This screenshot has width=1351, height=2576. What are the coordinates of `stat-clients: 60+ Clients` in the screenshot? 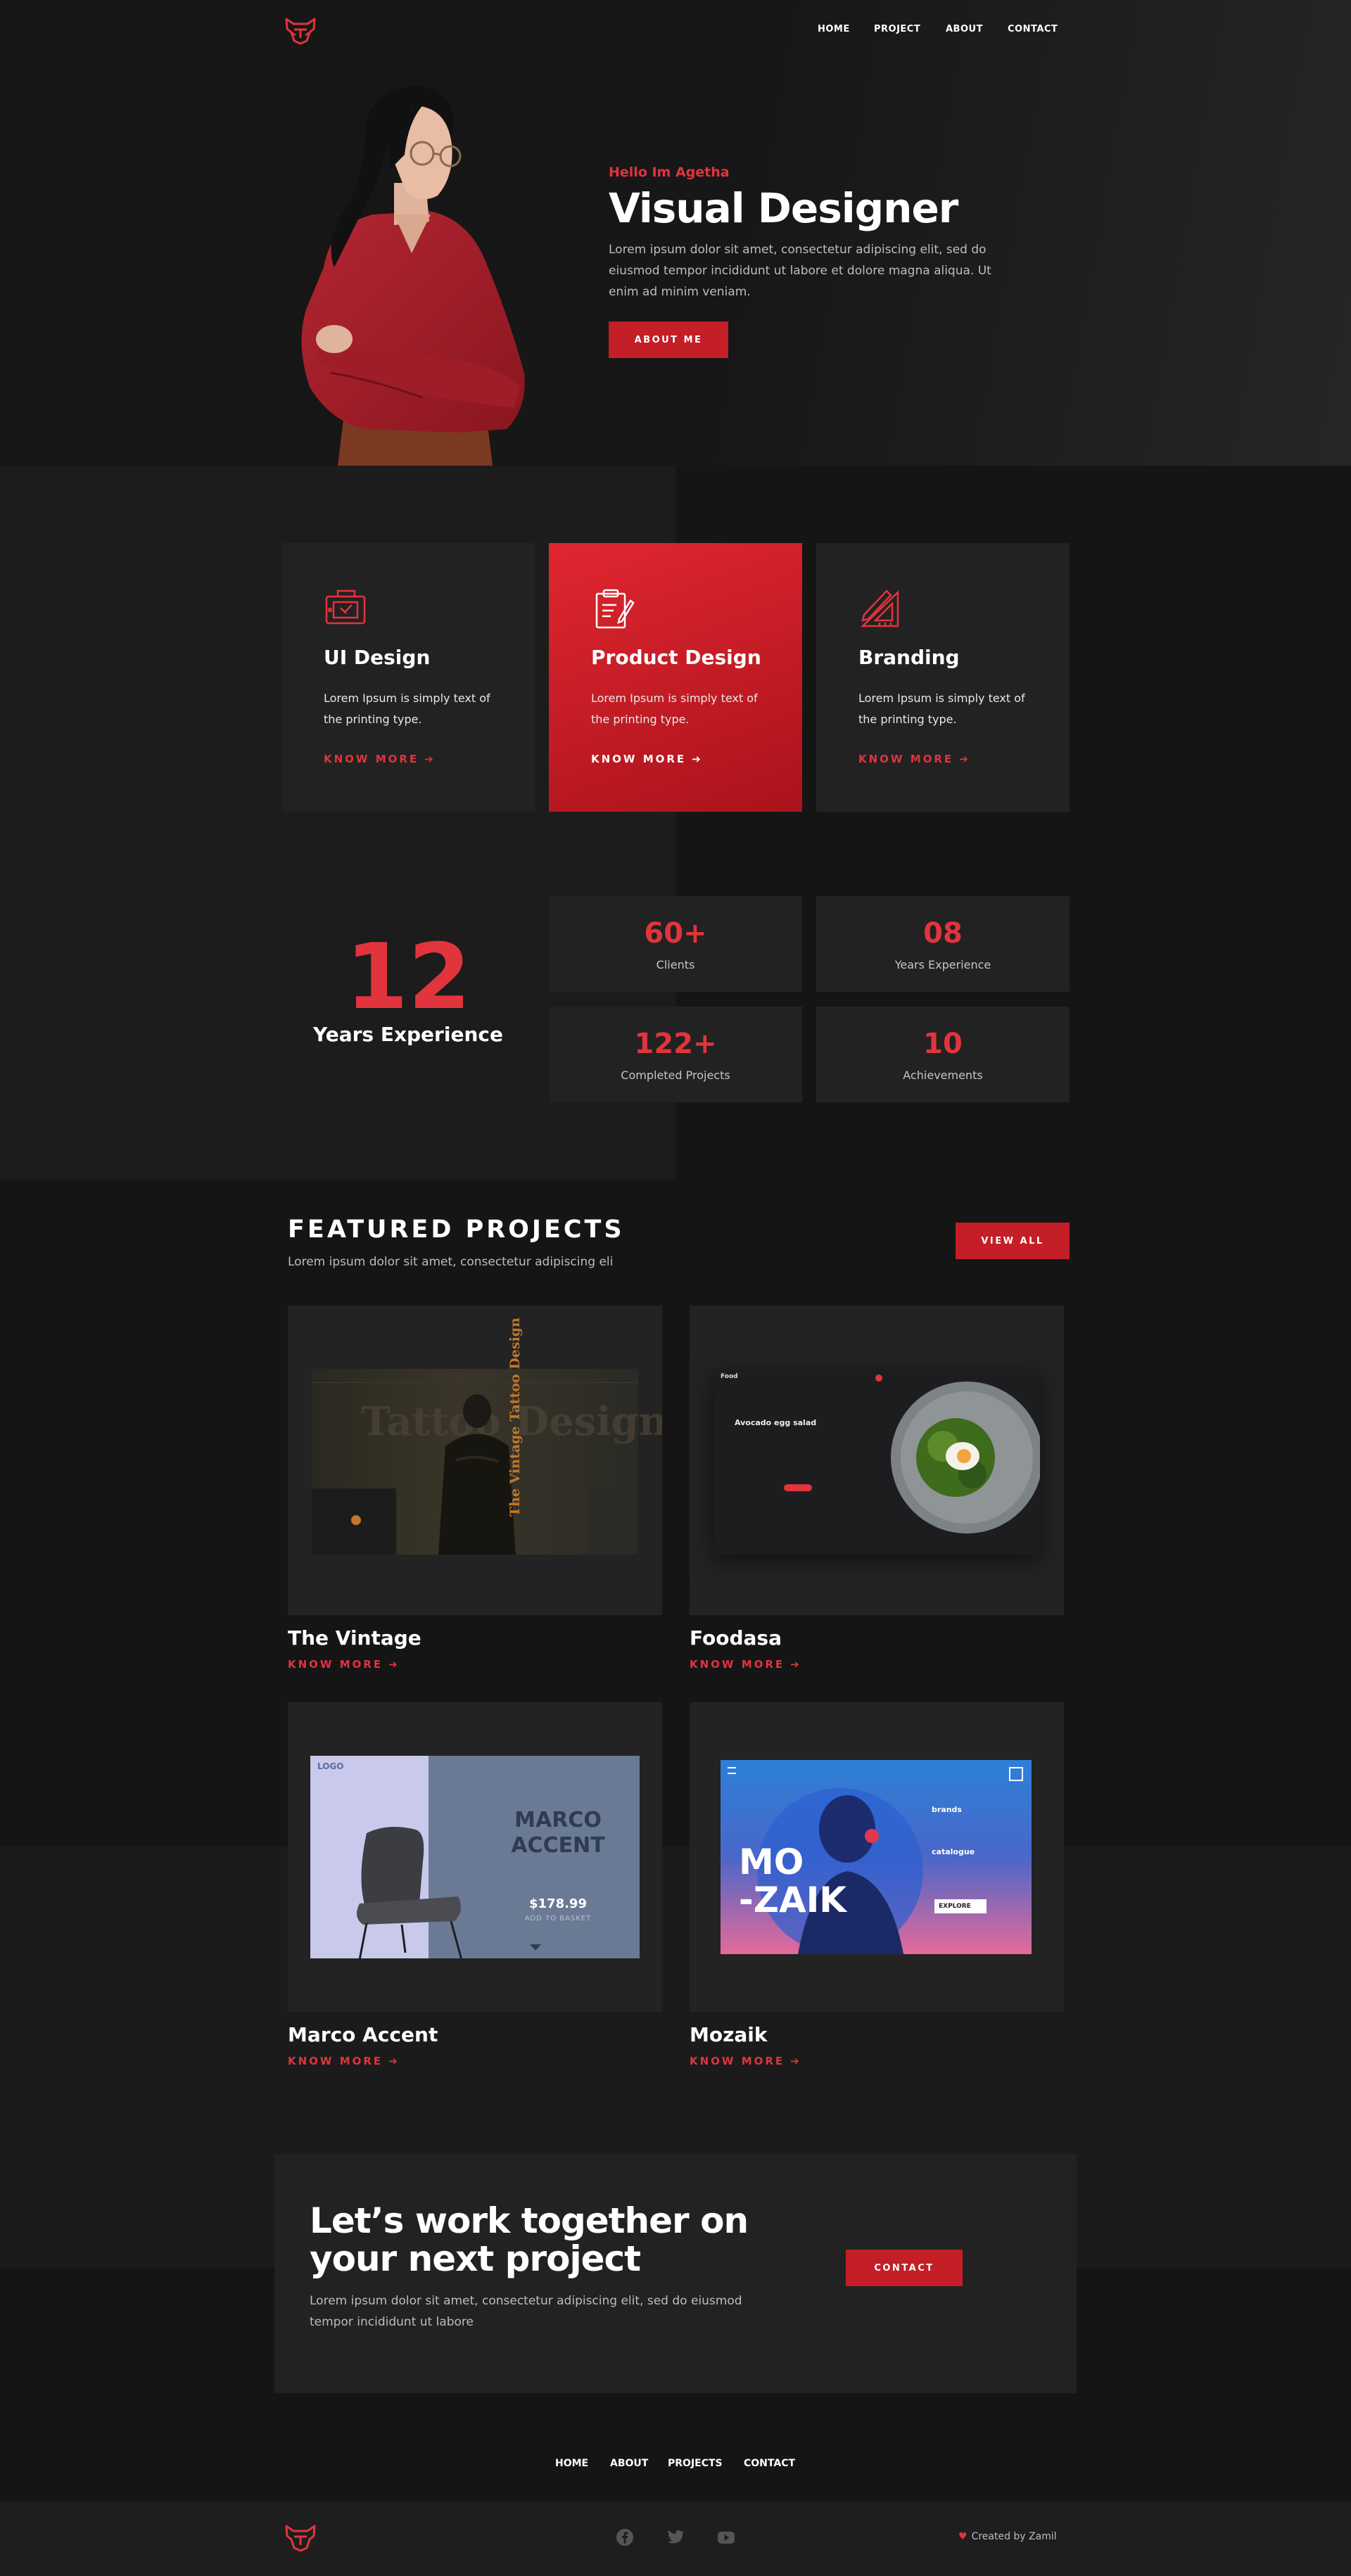 It's located at (675, 944).